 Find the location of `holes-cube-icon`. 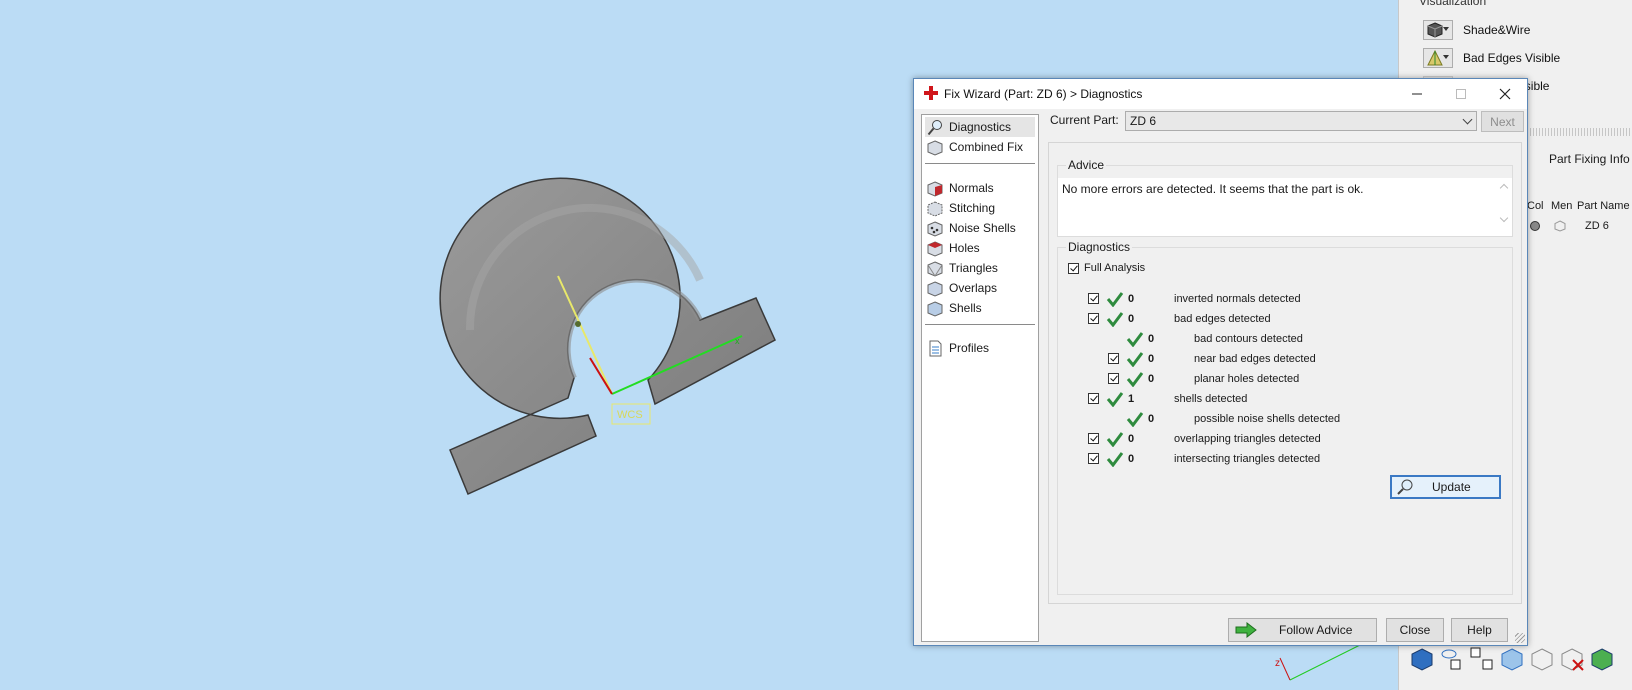

holes-cube-icon is located at coordinates (935, 248).